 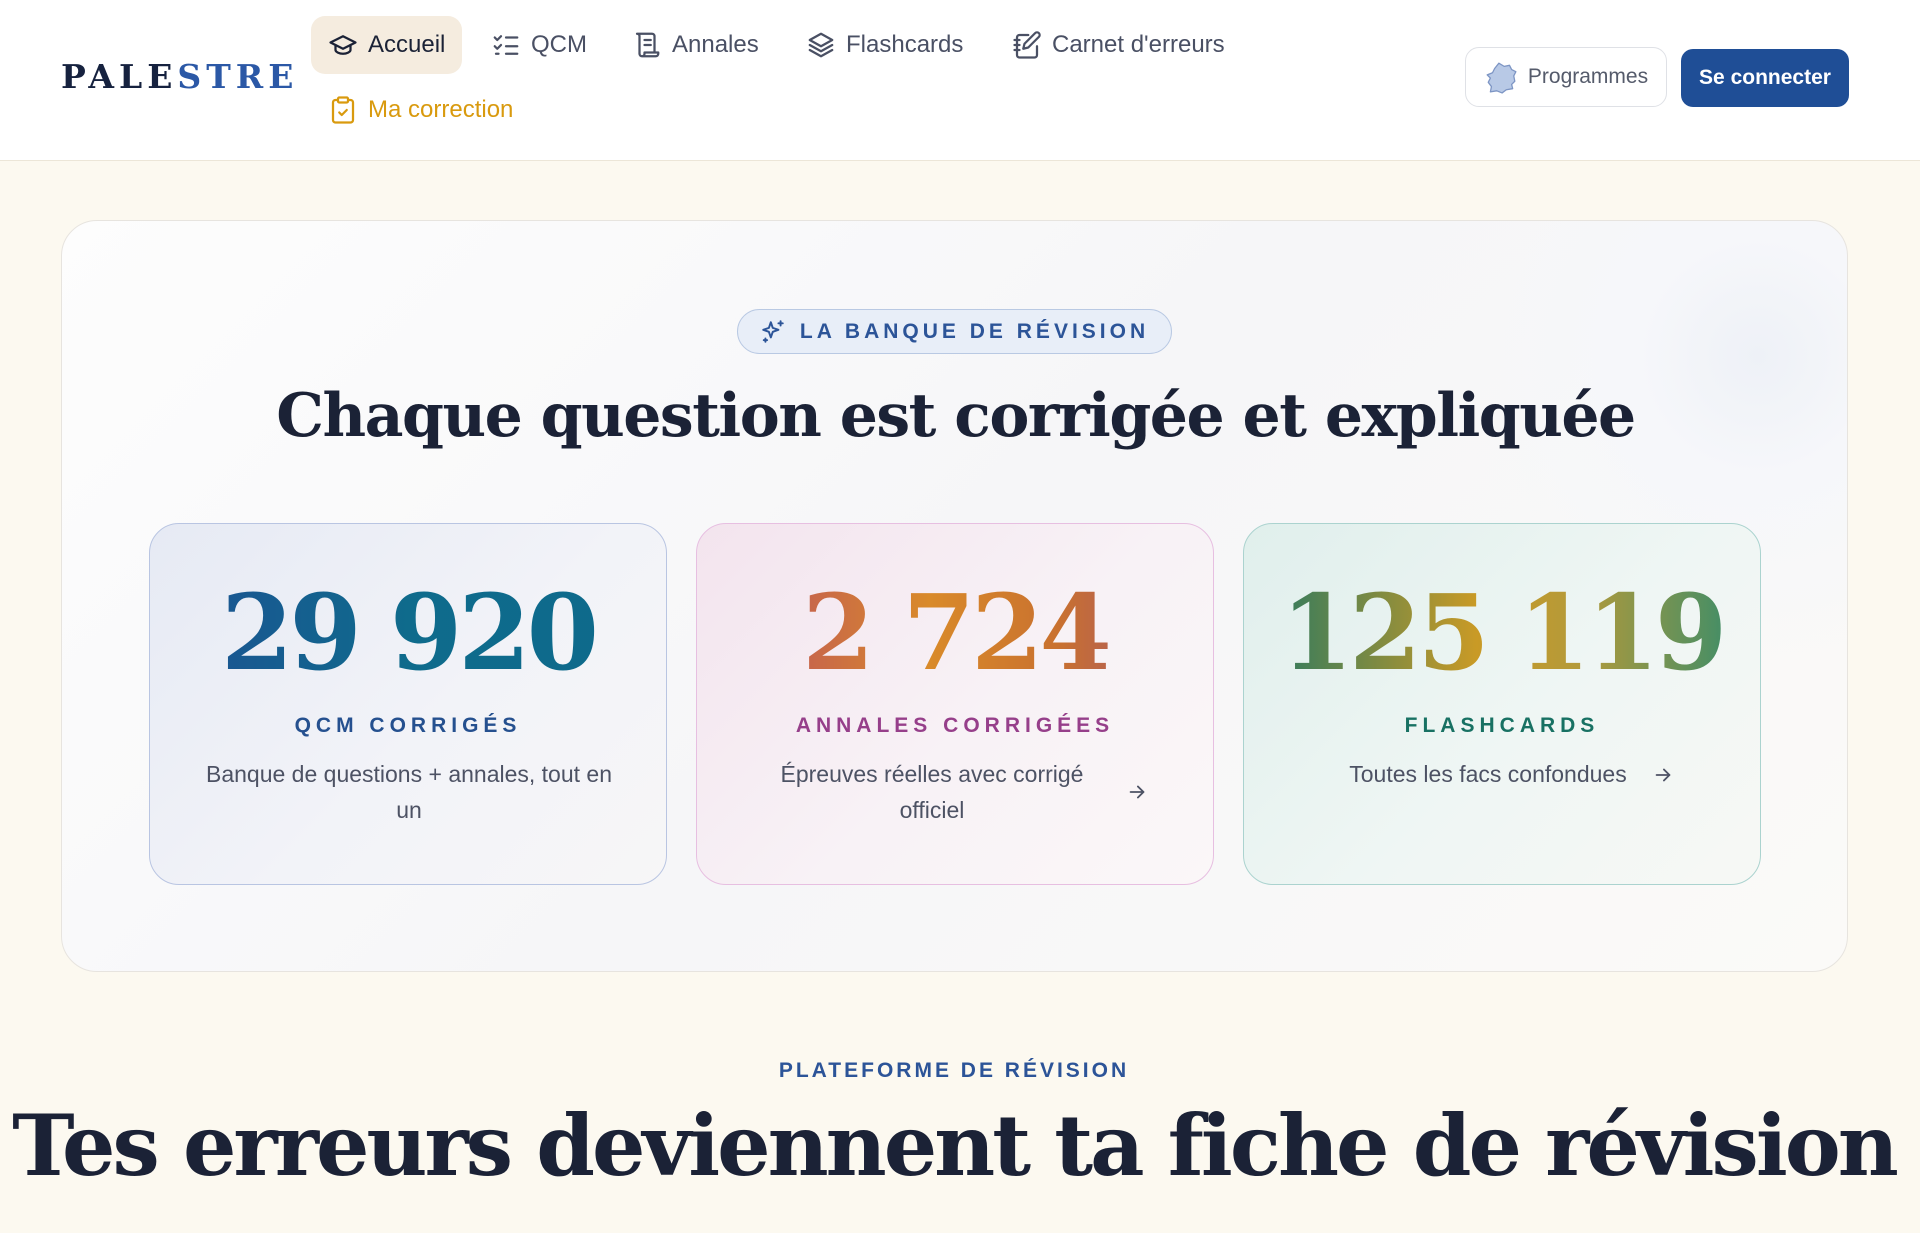 I want to click on stat-value: 29 920, so click(x=408, y=632).